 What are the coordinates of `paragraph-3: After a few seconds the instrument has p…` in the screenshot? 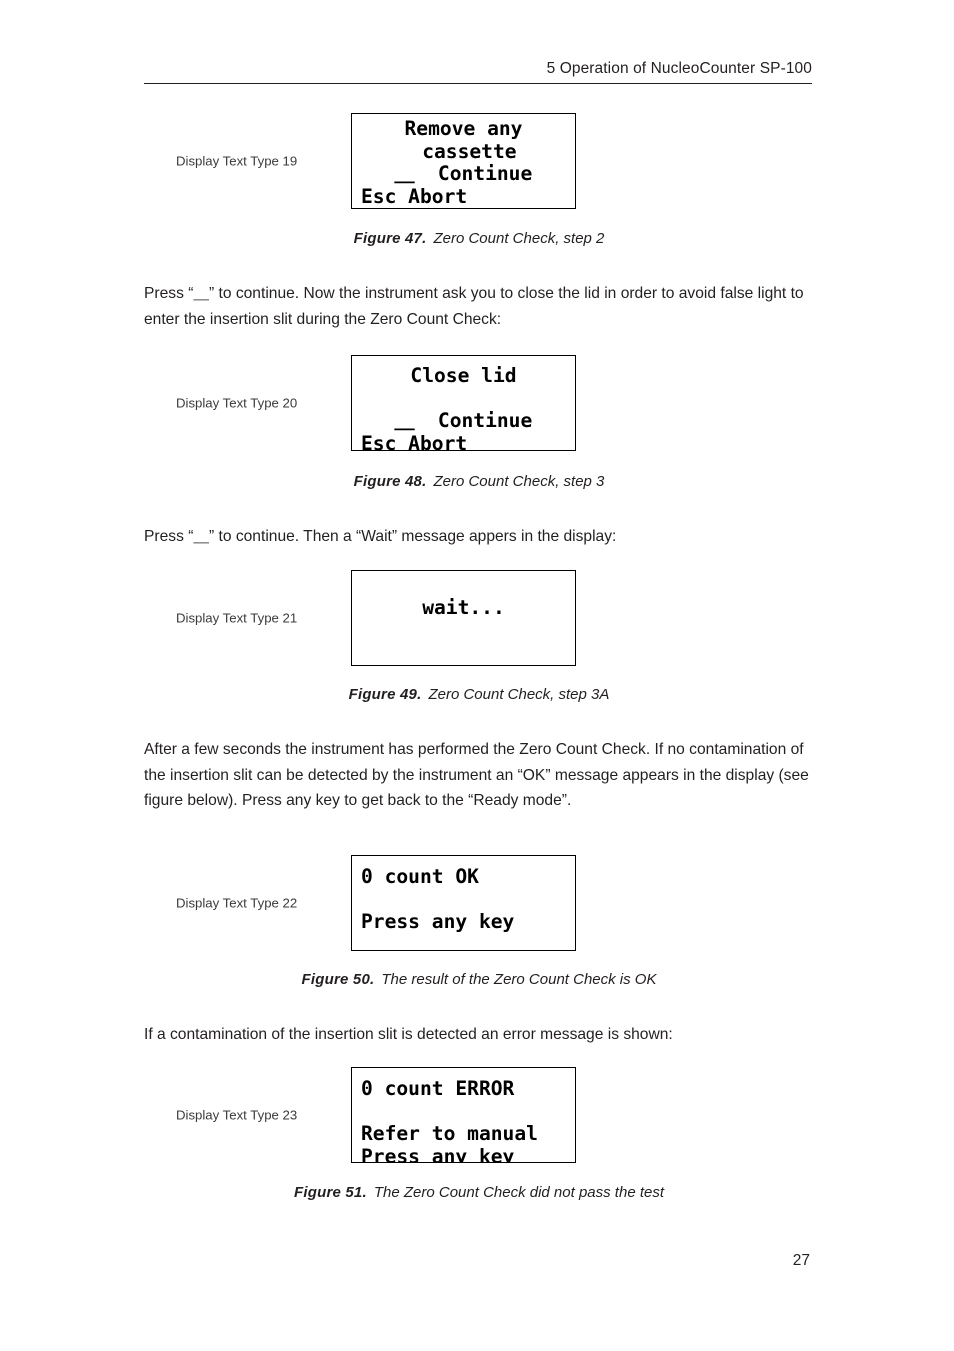 It's located at (476, 775).